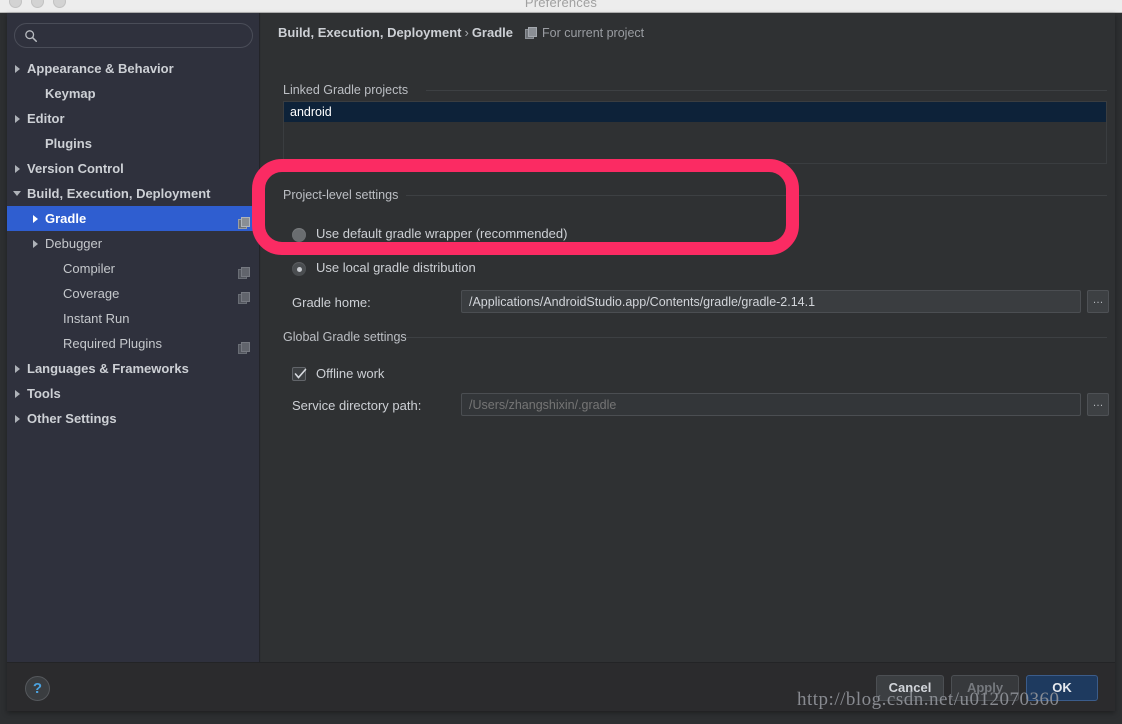  I want to click on breadcrumb-scope-label: For current project, so click(593, 33).